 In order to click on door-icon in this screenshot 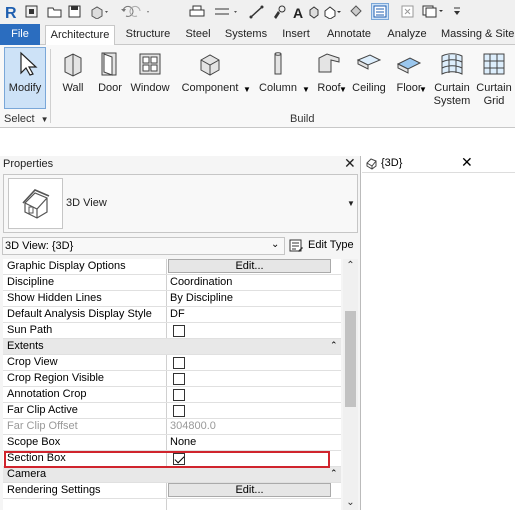, I will do `click(109, 64)`.